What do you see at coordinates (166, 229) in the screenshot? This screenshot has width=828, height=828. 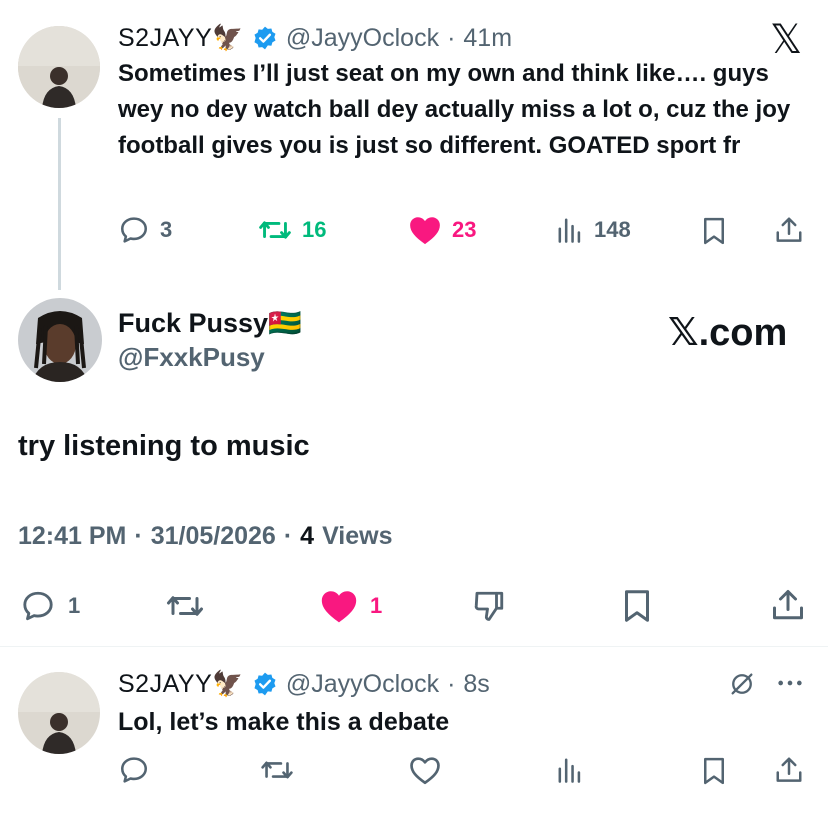 I see `reply-count: 3` at bounding box center [166, 229].